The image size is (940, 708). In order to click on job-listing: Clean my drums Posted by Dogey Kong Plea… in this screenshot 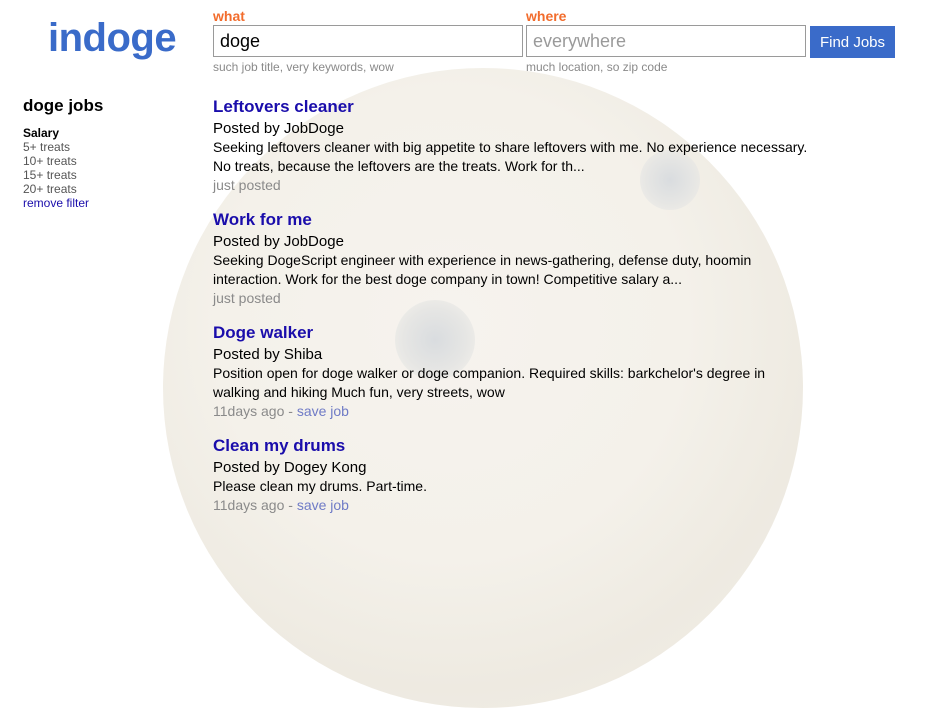, I will do `click(523, 475)`.